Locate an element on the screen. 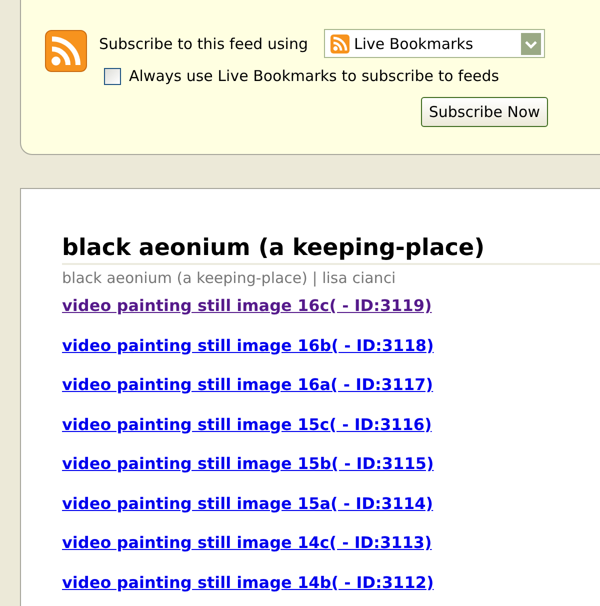 The image size is (600, 606). feed-item-link: video painting still image 16a( - ID:3117) is located at coordinates (248, 384).